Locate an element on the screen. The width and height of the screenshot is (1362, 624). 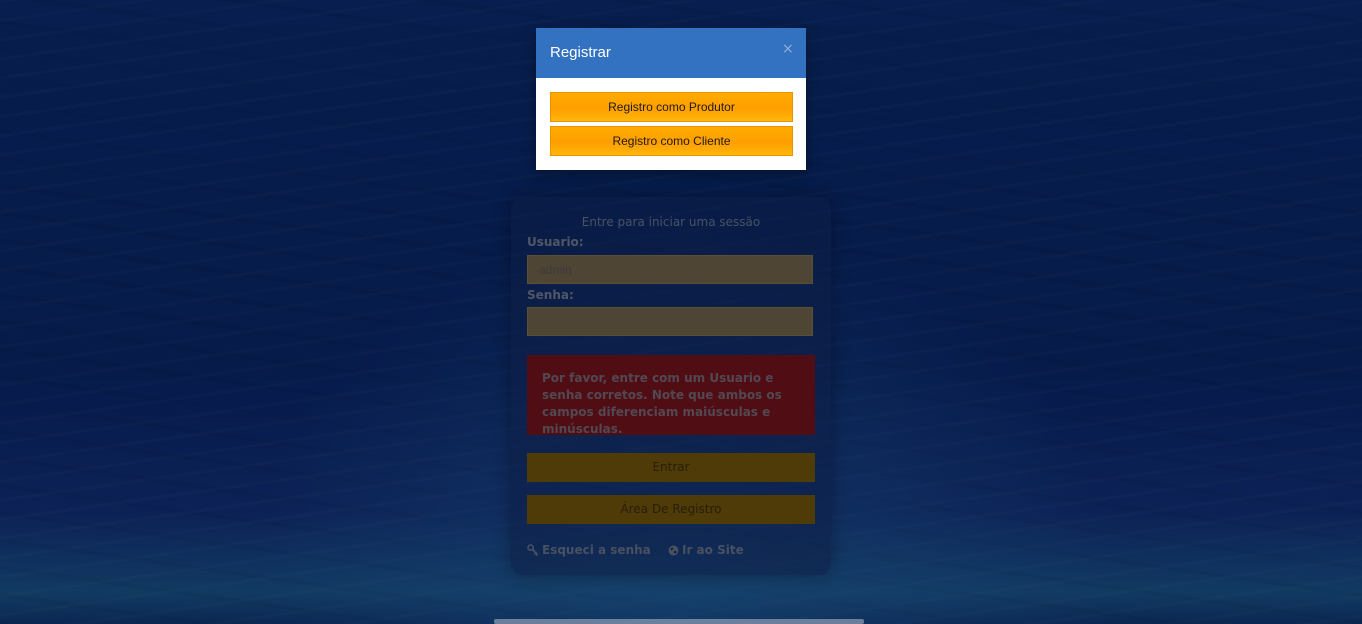
close-icon: × is located at coordinates (788, 49).